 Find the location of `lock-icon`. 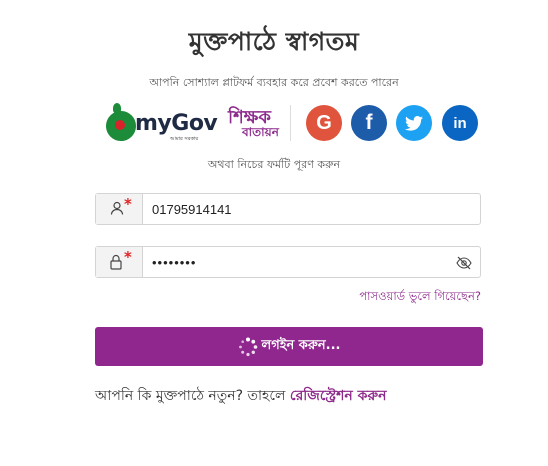

lock-icon is located at coordinates (116, 262).